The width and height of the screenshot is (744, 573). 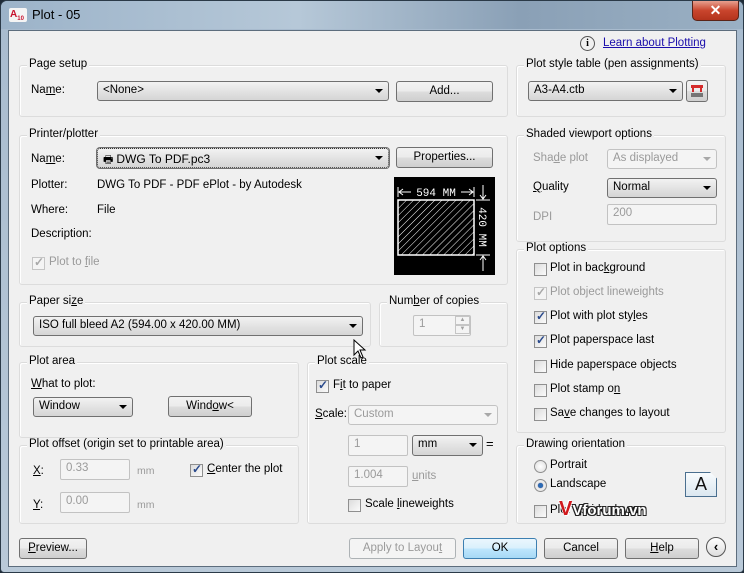 What do you see at coordinates (540, 316) in the screenshot?
I see `plot-with-plot-styles-checkbox` at bounding box center [540, 316].